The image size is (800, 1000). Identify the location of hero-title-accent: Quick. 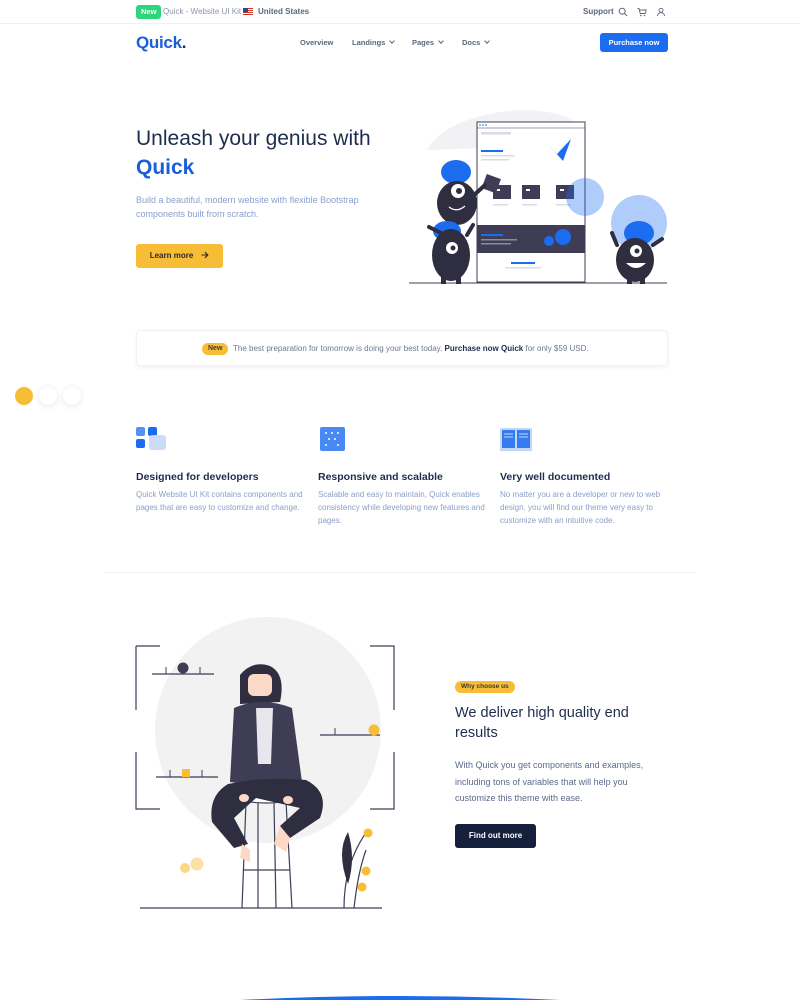
(165, 167).